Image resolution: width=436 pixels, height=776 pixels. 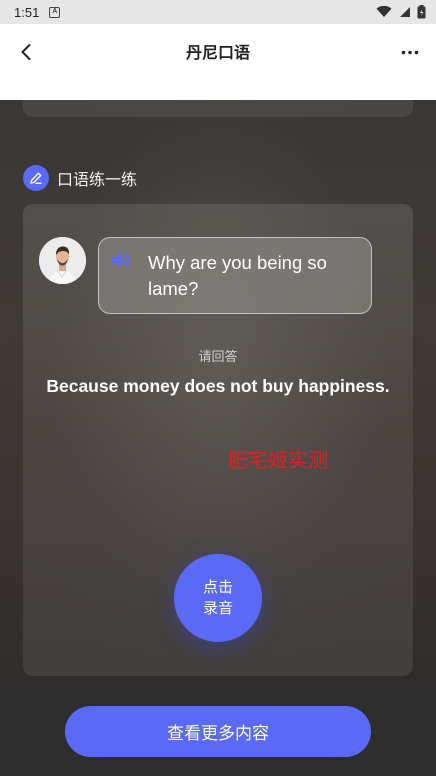 What do you see at coordinates (97, 179) in the screenshot?
I see `section-title: 口语练一练` at bounding box center [97, 179].